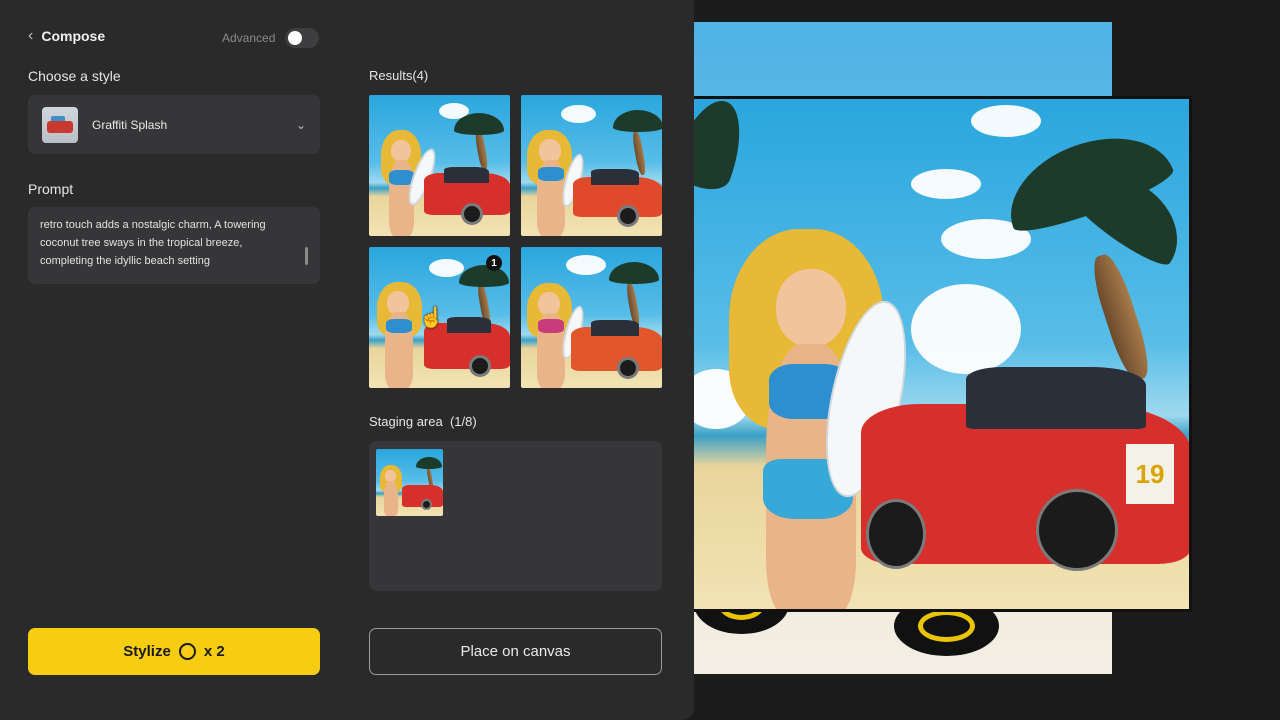 Image resolution: width=1280 pixels, height=720 pixels. Describe the element at coordinates (60, 124) in the screenshot. I see `style-thumbnail` at that location.